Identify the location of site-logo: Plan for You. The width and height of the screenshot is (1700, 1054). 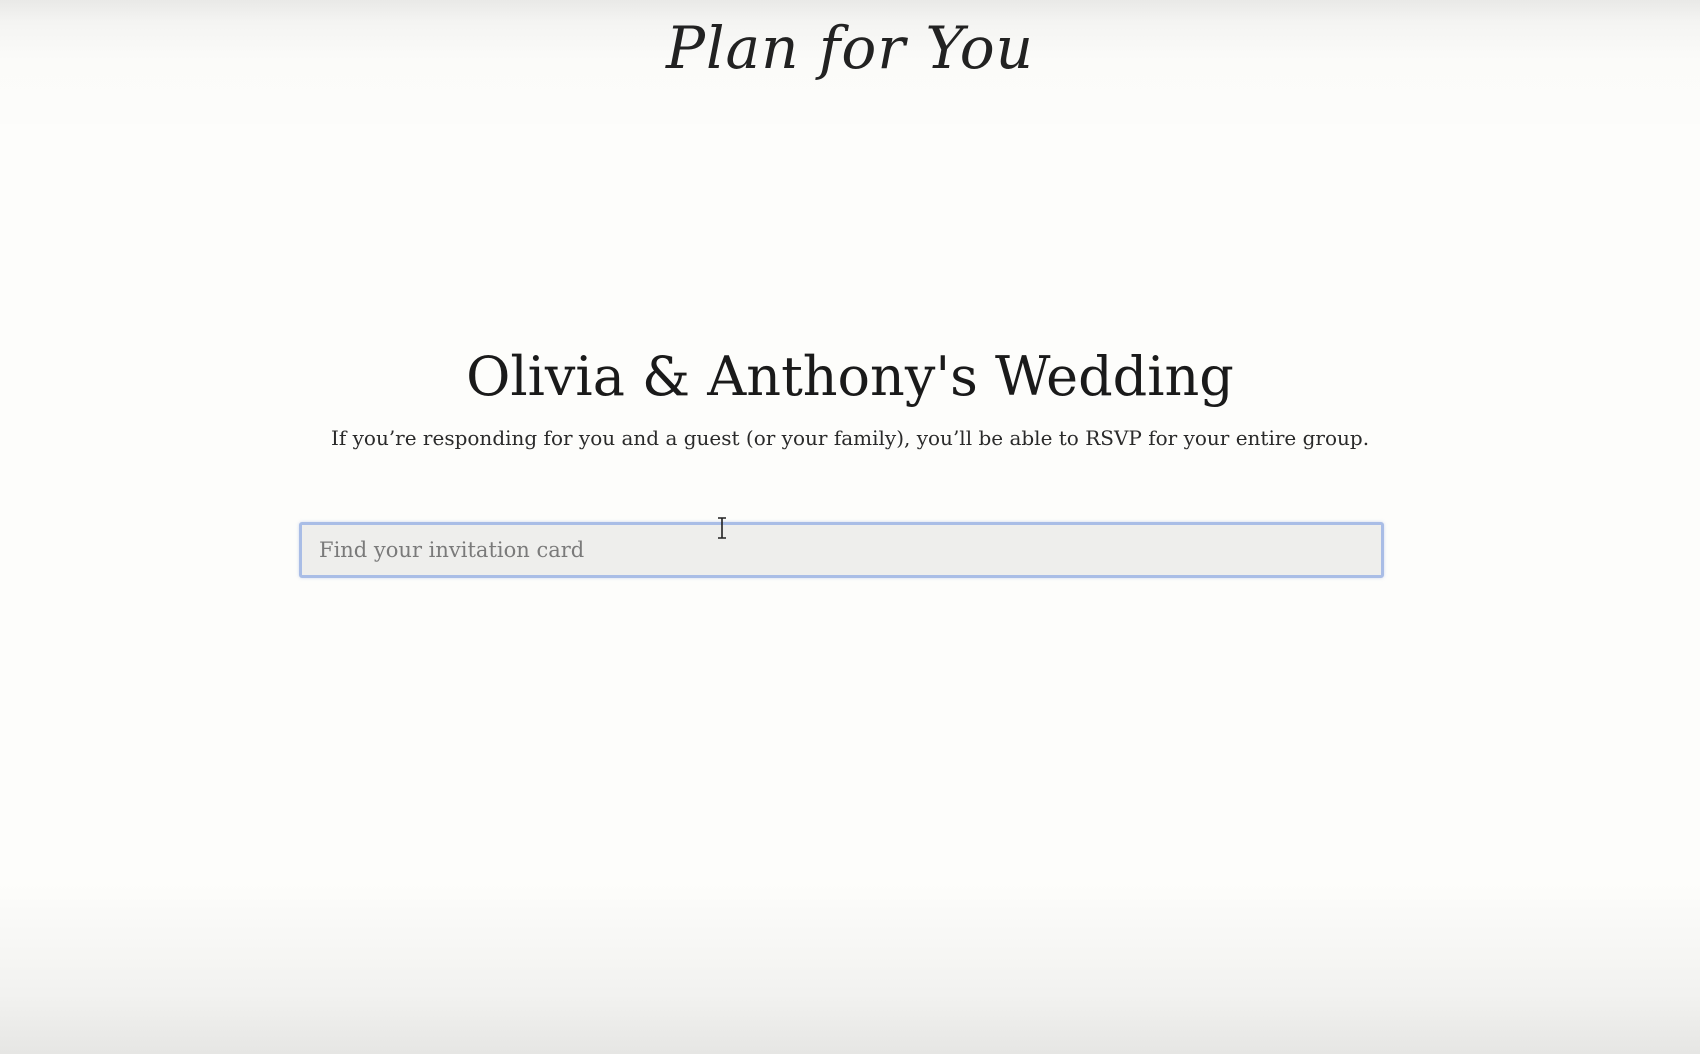
(850, 48).